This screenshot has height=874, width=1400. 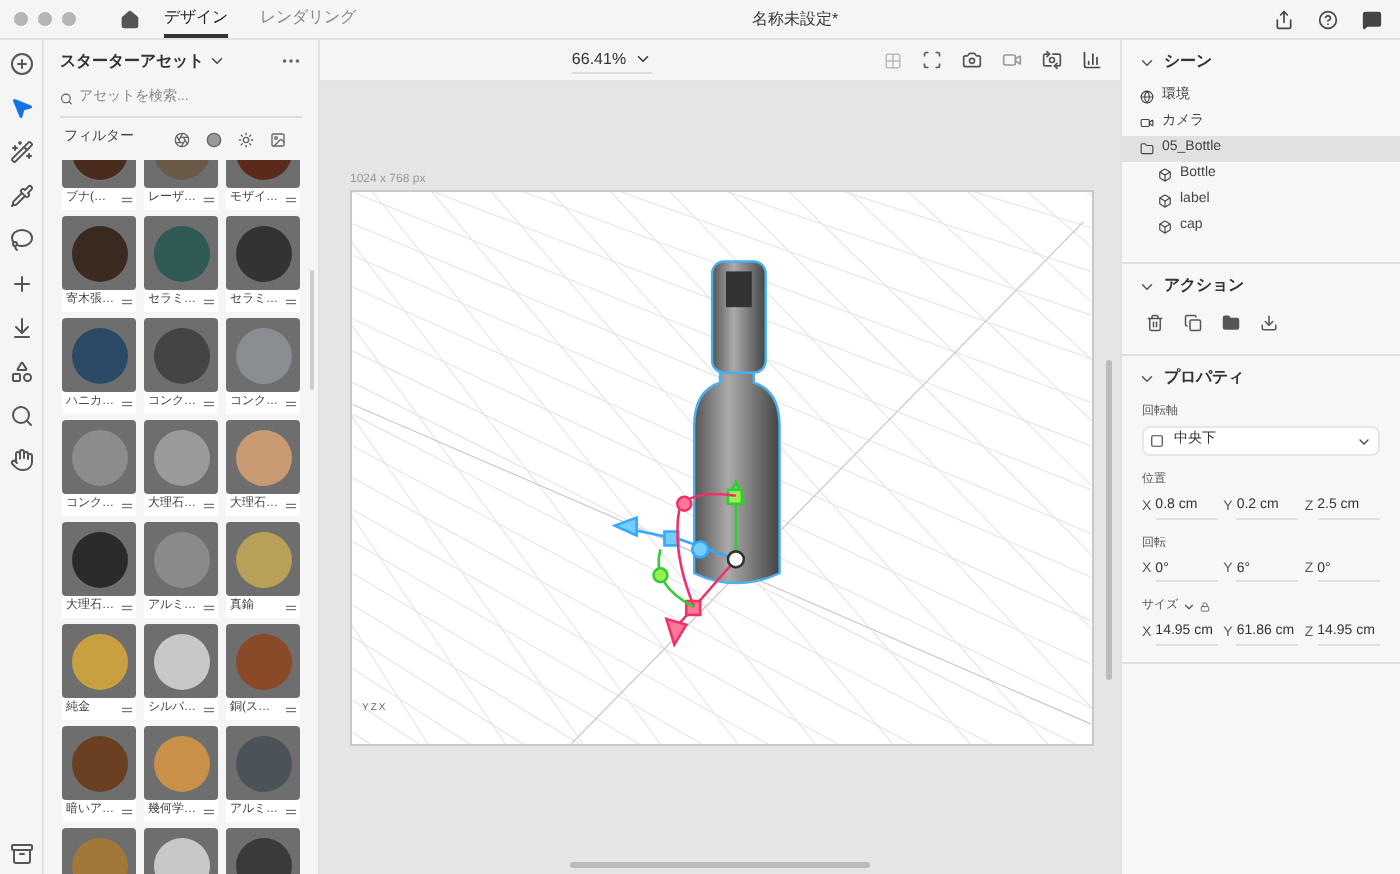 What do you see at coordinates (21, 152) in the screenshot?
I see `wand-icon` at bounding box center [21, 152].